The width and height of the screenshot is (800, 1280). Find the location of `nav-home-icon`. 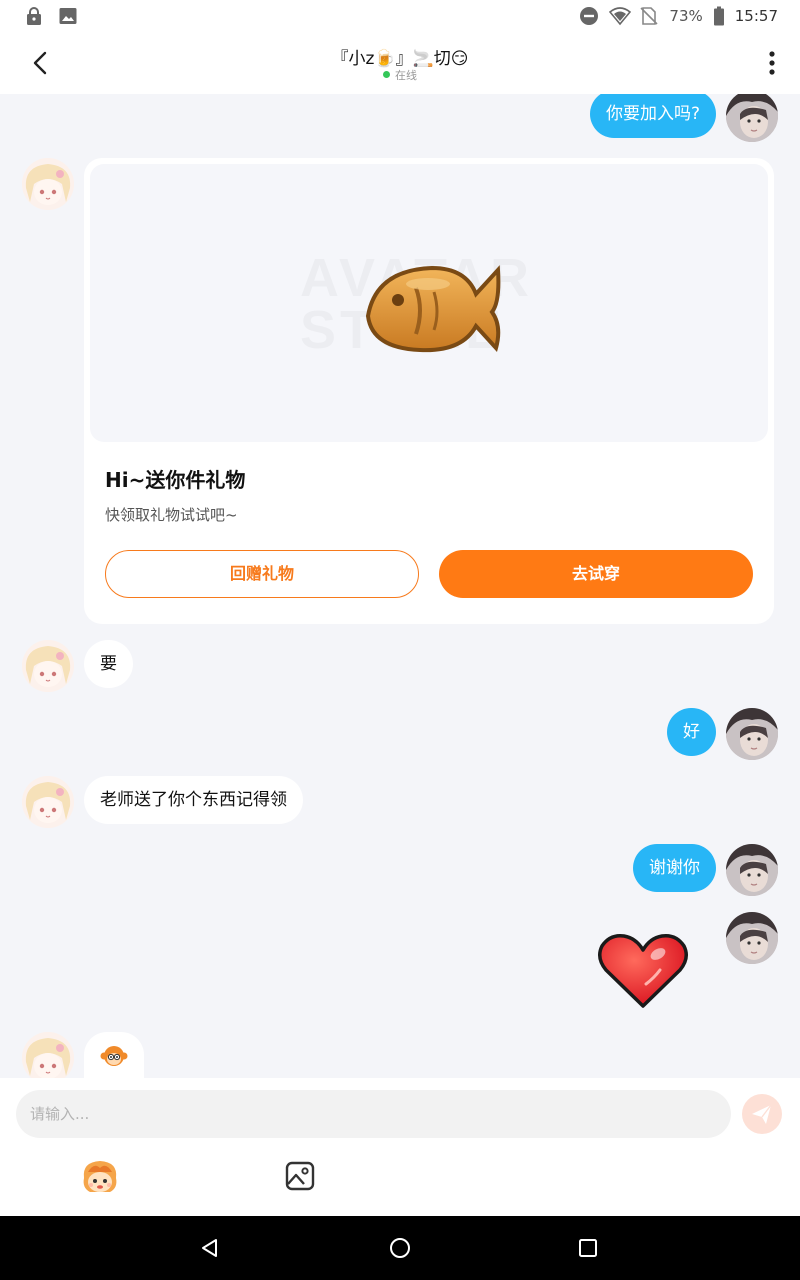

nav-home-icon is located at coordinates (400, 1248).